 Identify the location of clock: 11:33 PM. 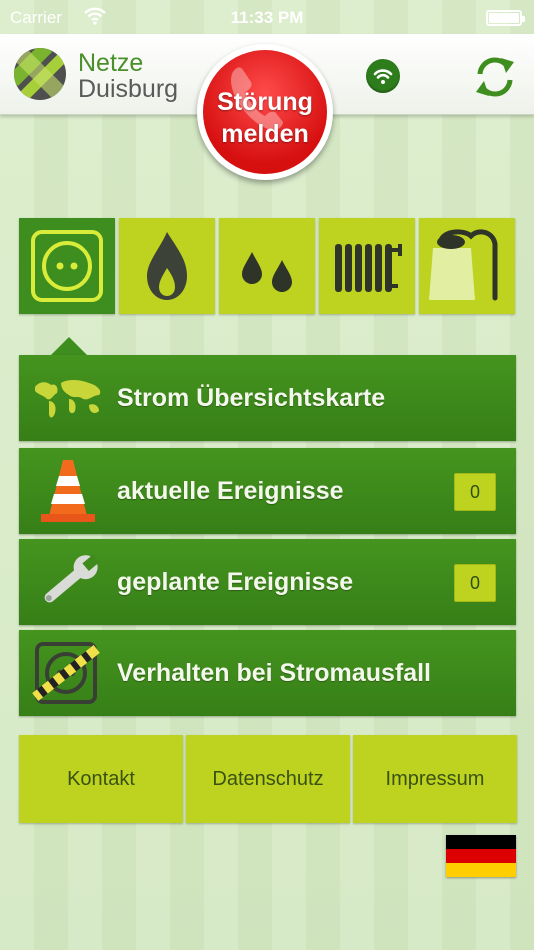
(267, 17).